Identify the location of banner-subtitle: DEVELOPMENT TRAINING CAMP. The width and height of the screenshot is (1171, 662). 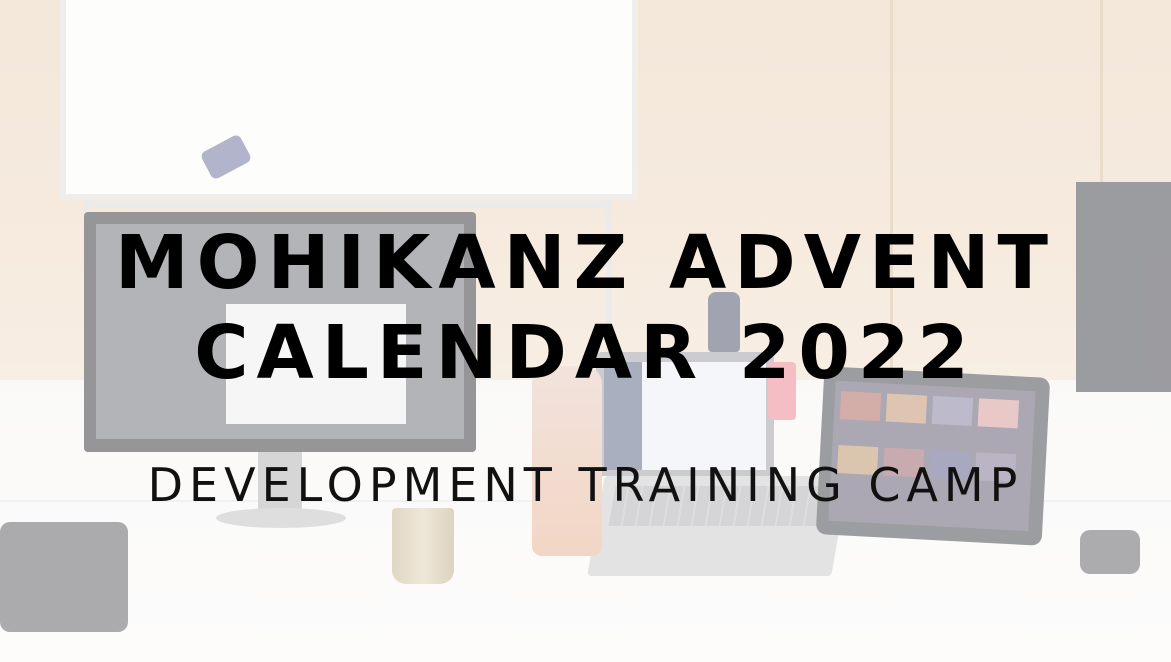
(585, 485).